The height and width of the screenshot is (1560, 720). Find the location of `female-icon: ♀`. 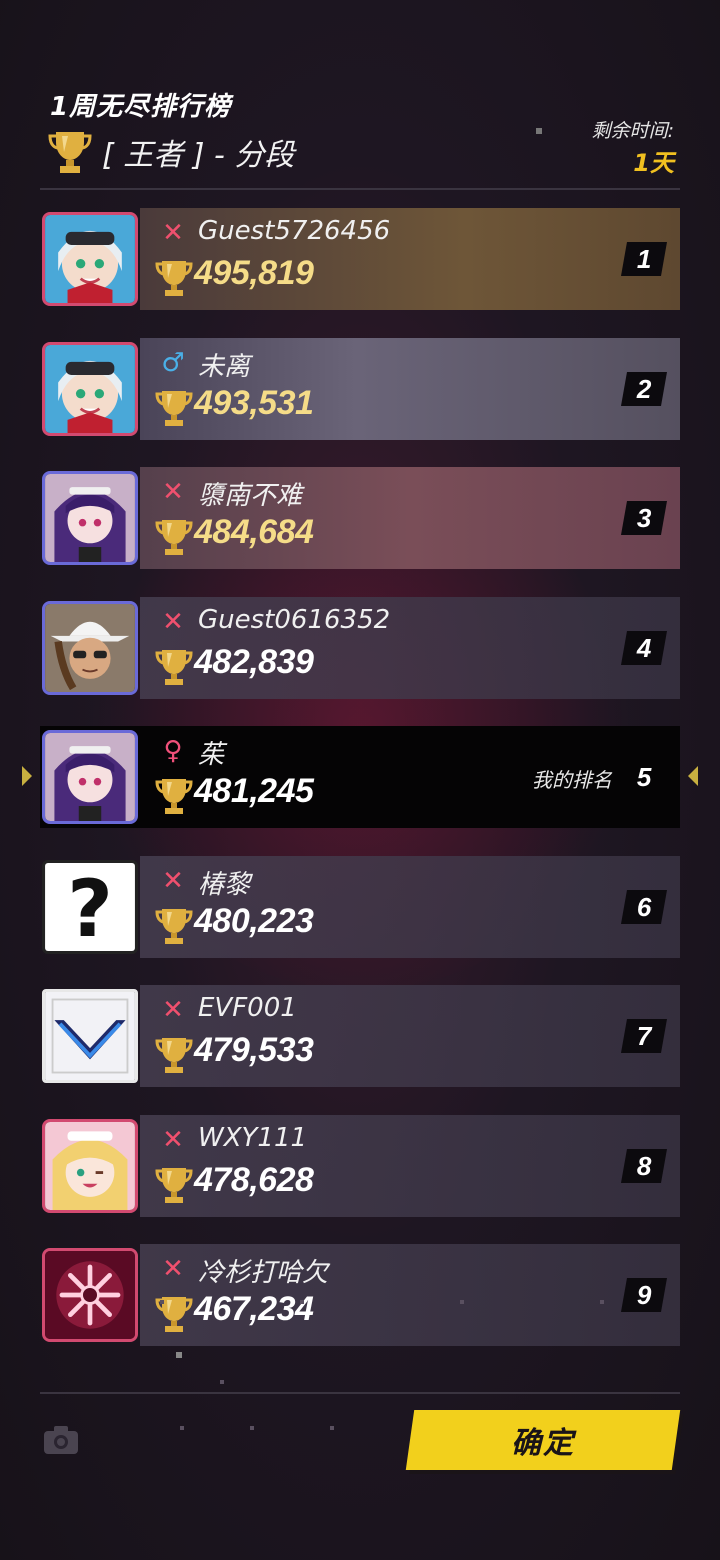

female-icon: ♀ is located at coordinates (173, 751).